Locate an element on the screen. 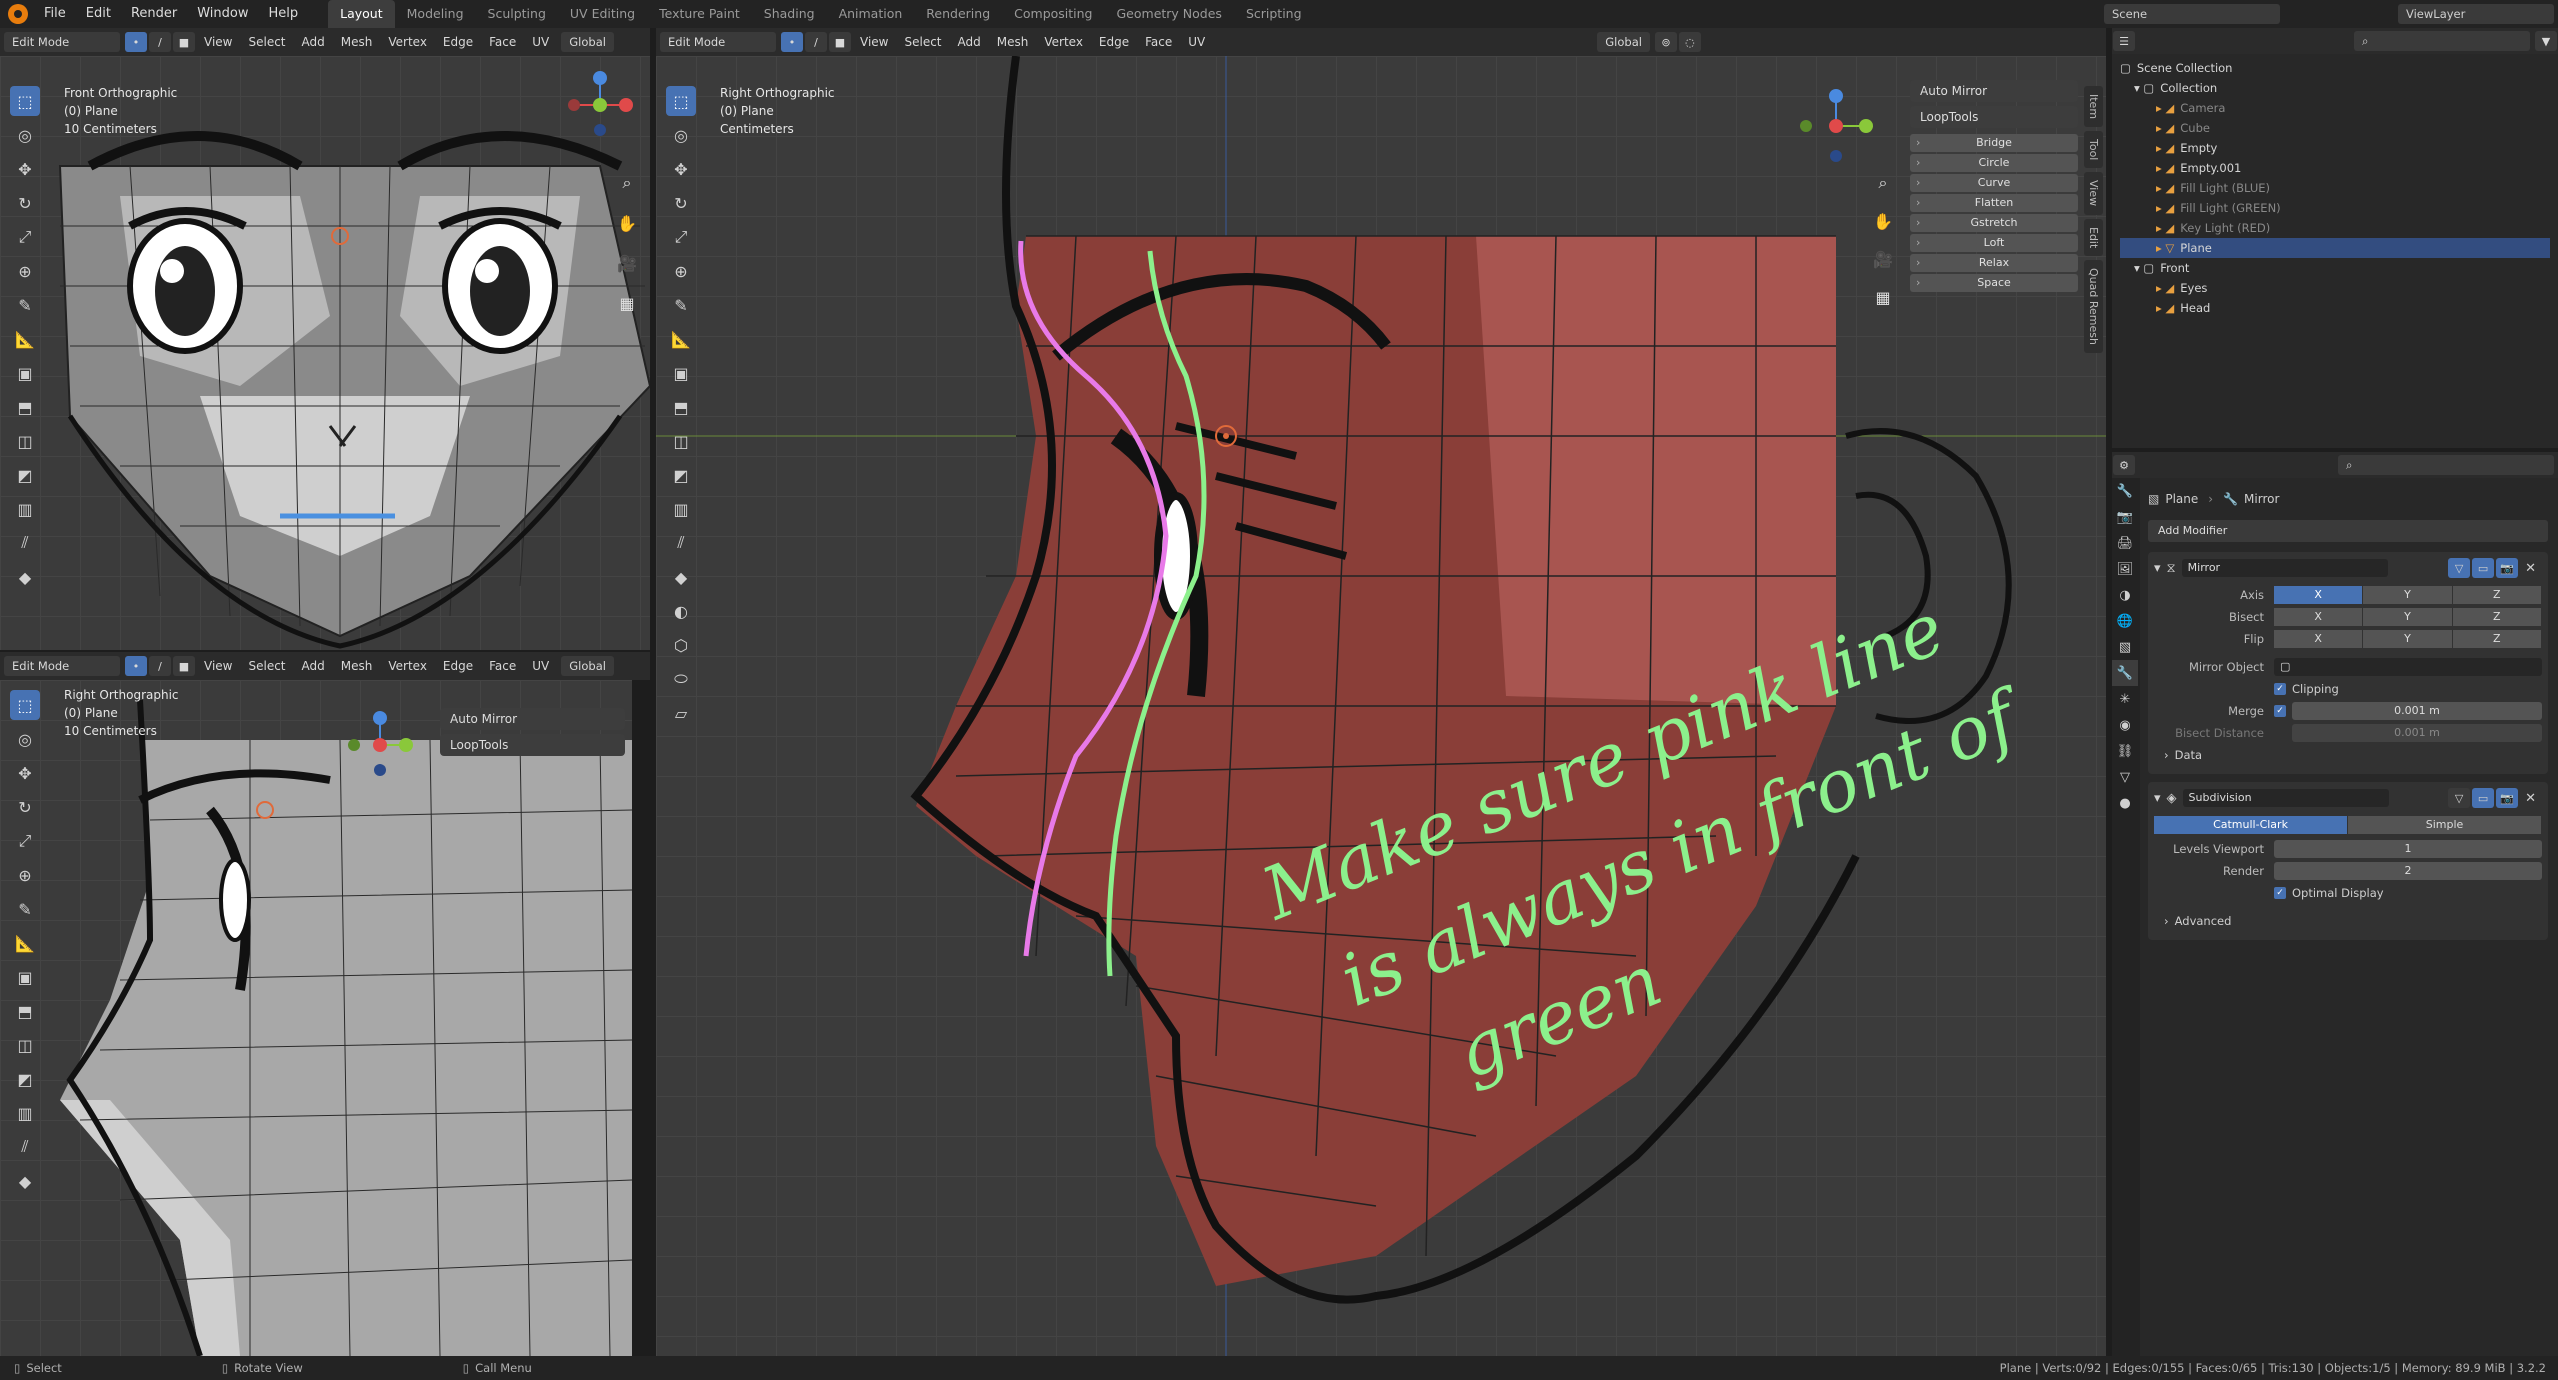  loop-cut-tool-icon-main: ▥ is located at coordinates (681, 509).